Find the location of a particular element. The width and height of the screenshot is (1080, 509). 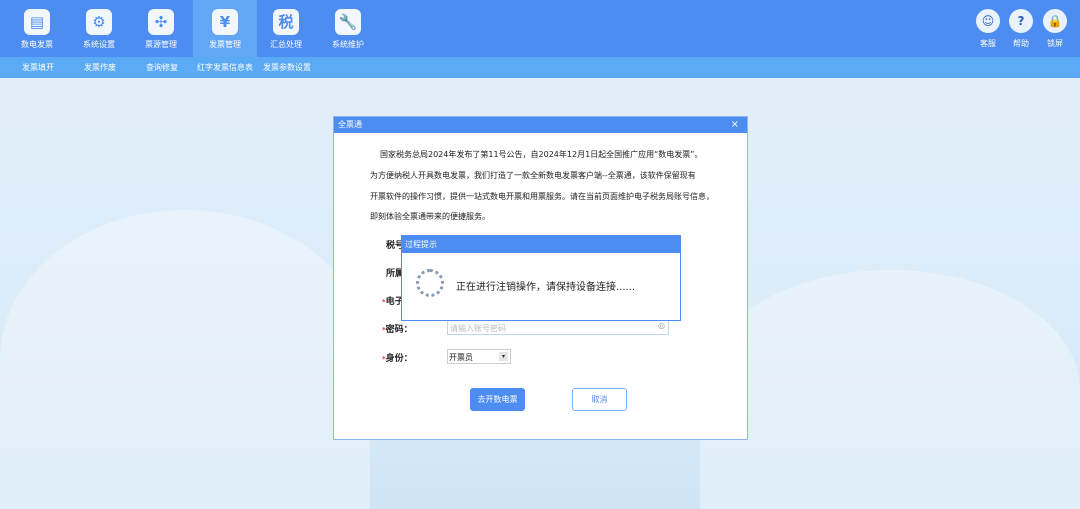

help-button: ? 帮助 is located at coordinates (1021, 29).